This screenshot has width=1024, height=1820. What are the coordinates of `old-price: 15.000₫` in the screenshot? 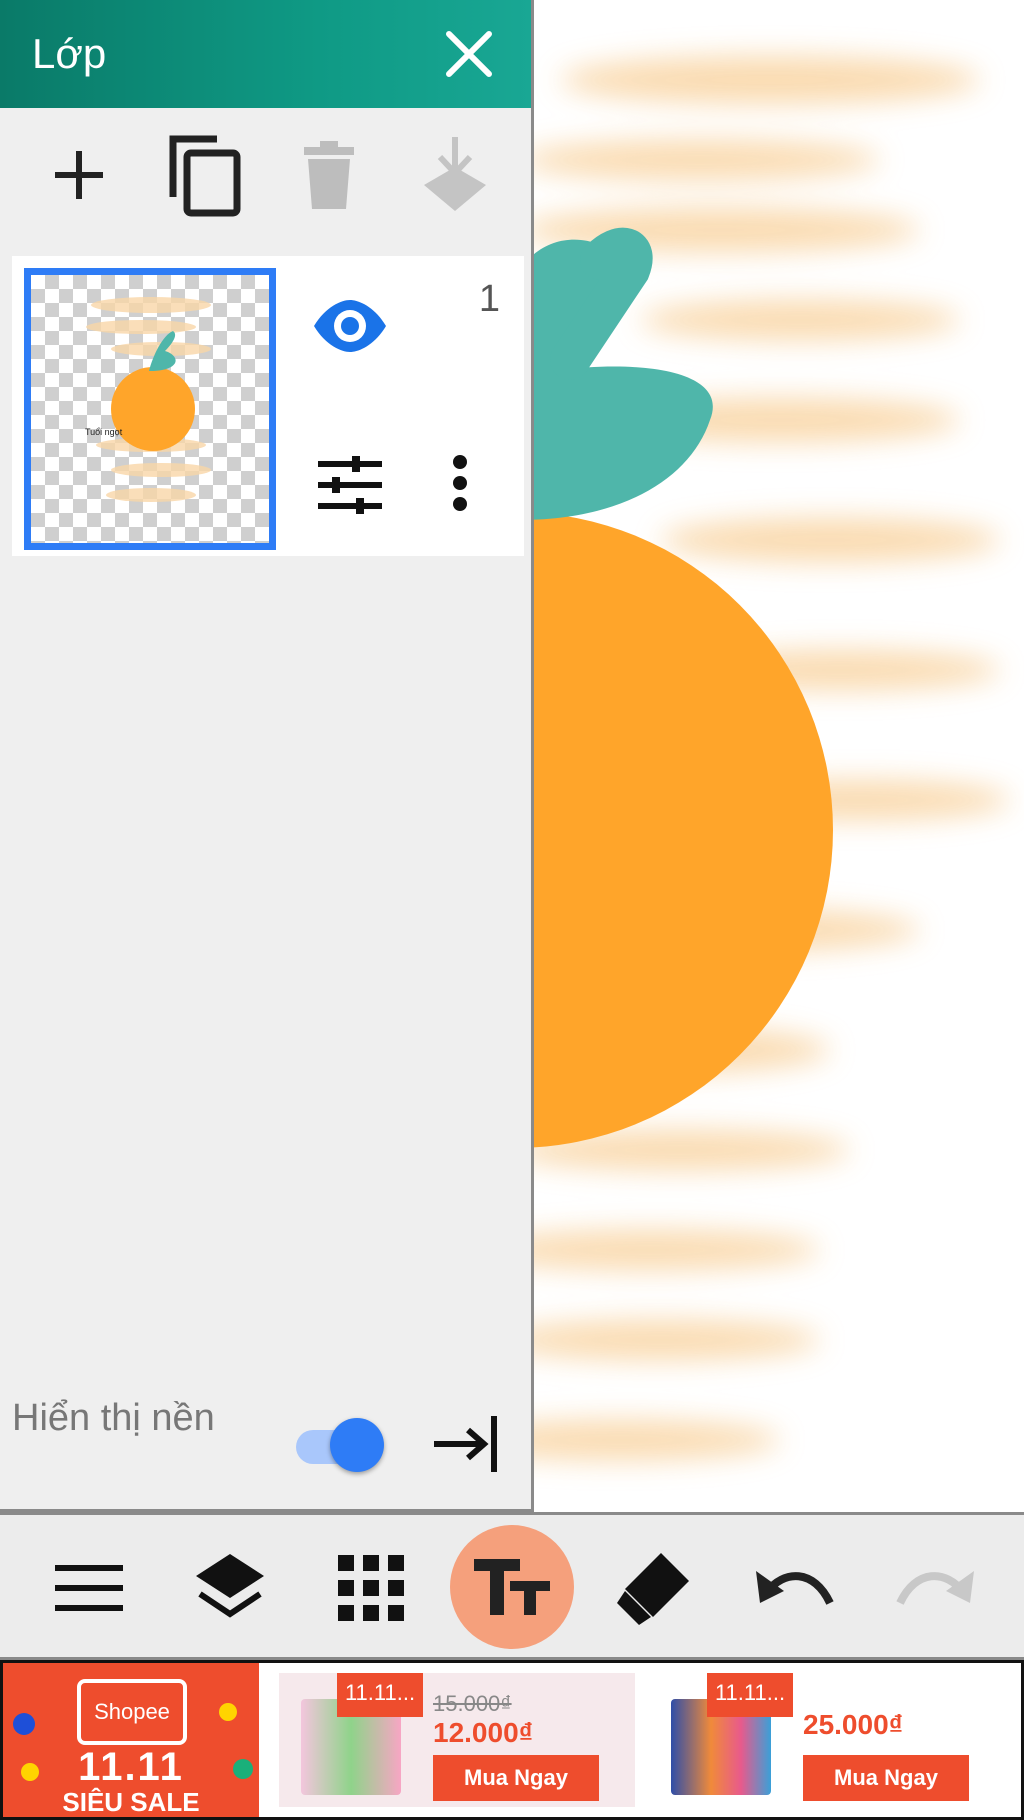 It's located at (472, 1703).